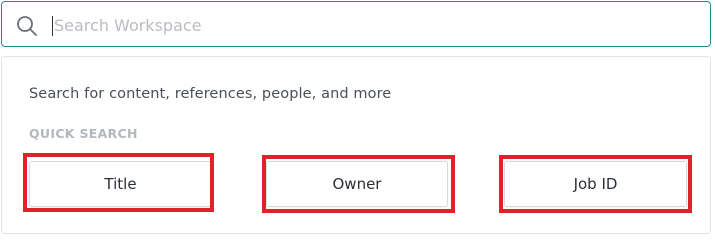 The image size is (715, 240). I want to click on quick-search-owner-button: Owner, so click(357, 184).